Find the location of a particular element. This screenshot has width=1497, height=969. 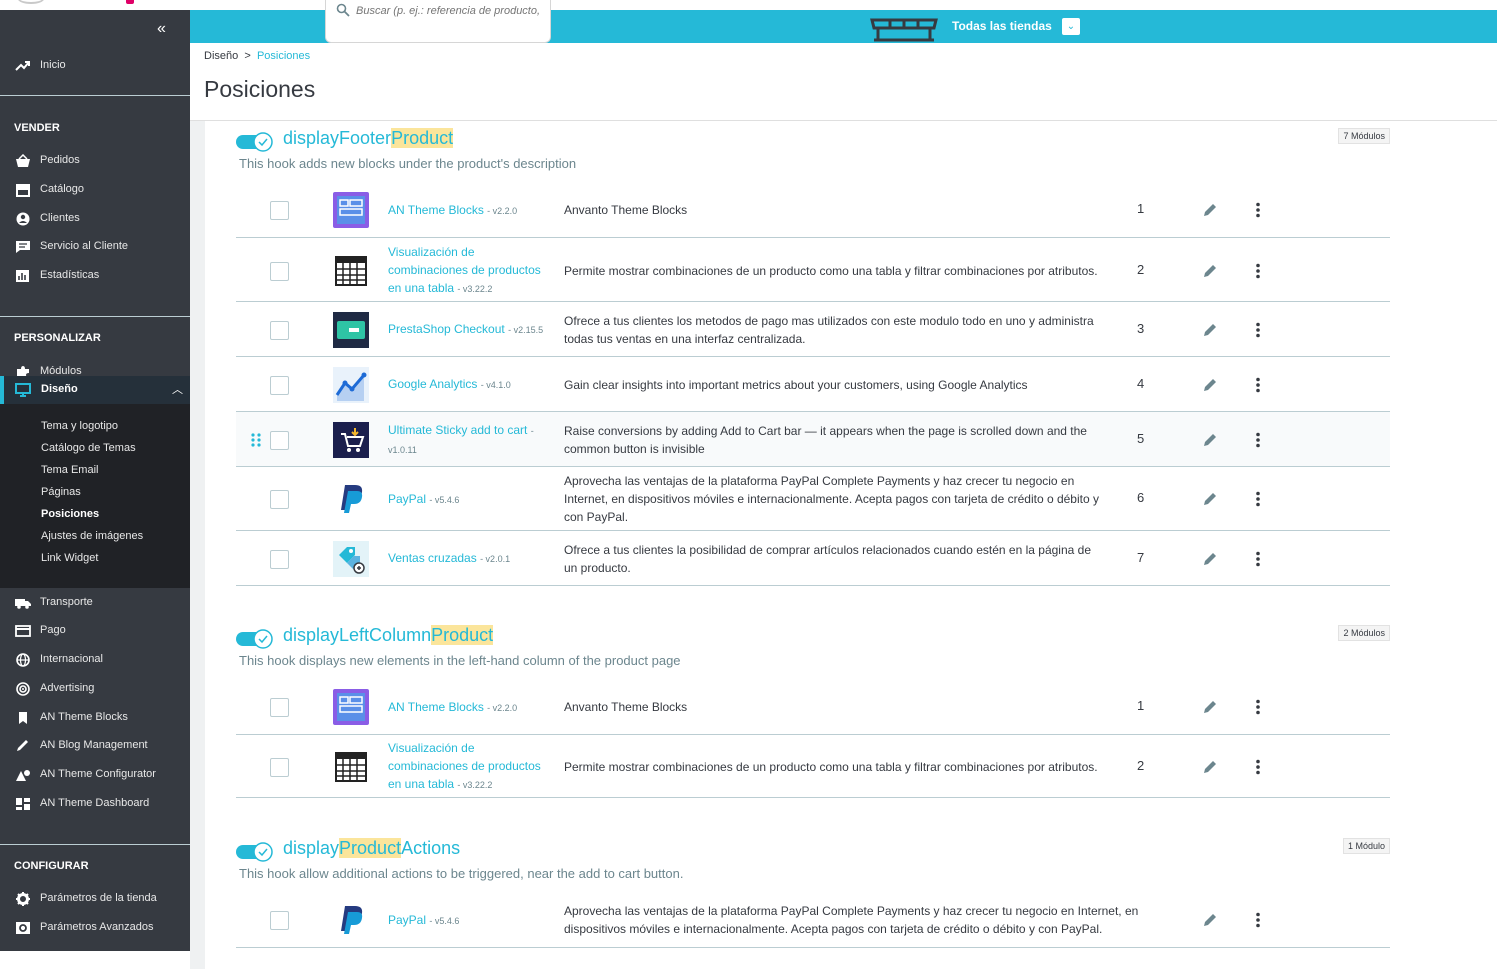

module-name-text: PrestaShop Checkout is located at coordinates (448, 329).